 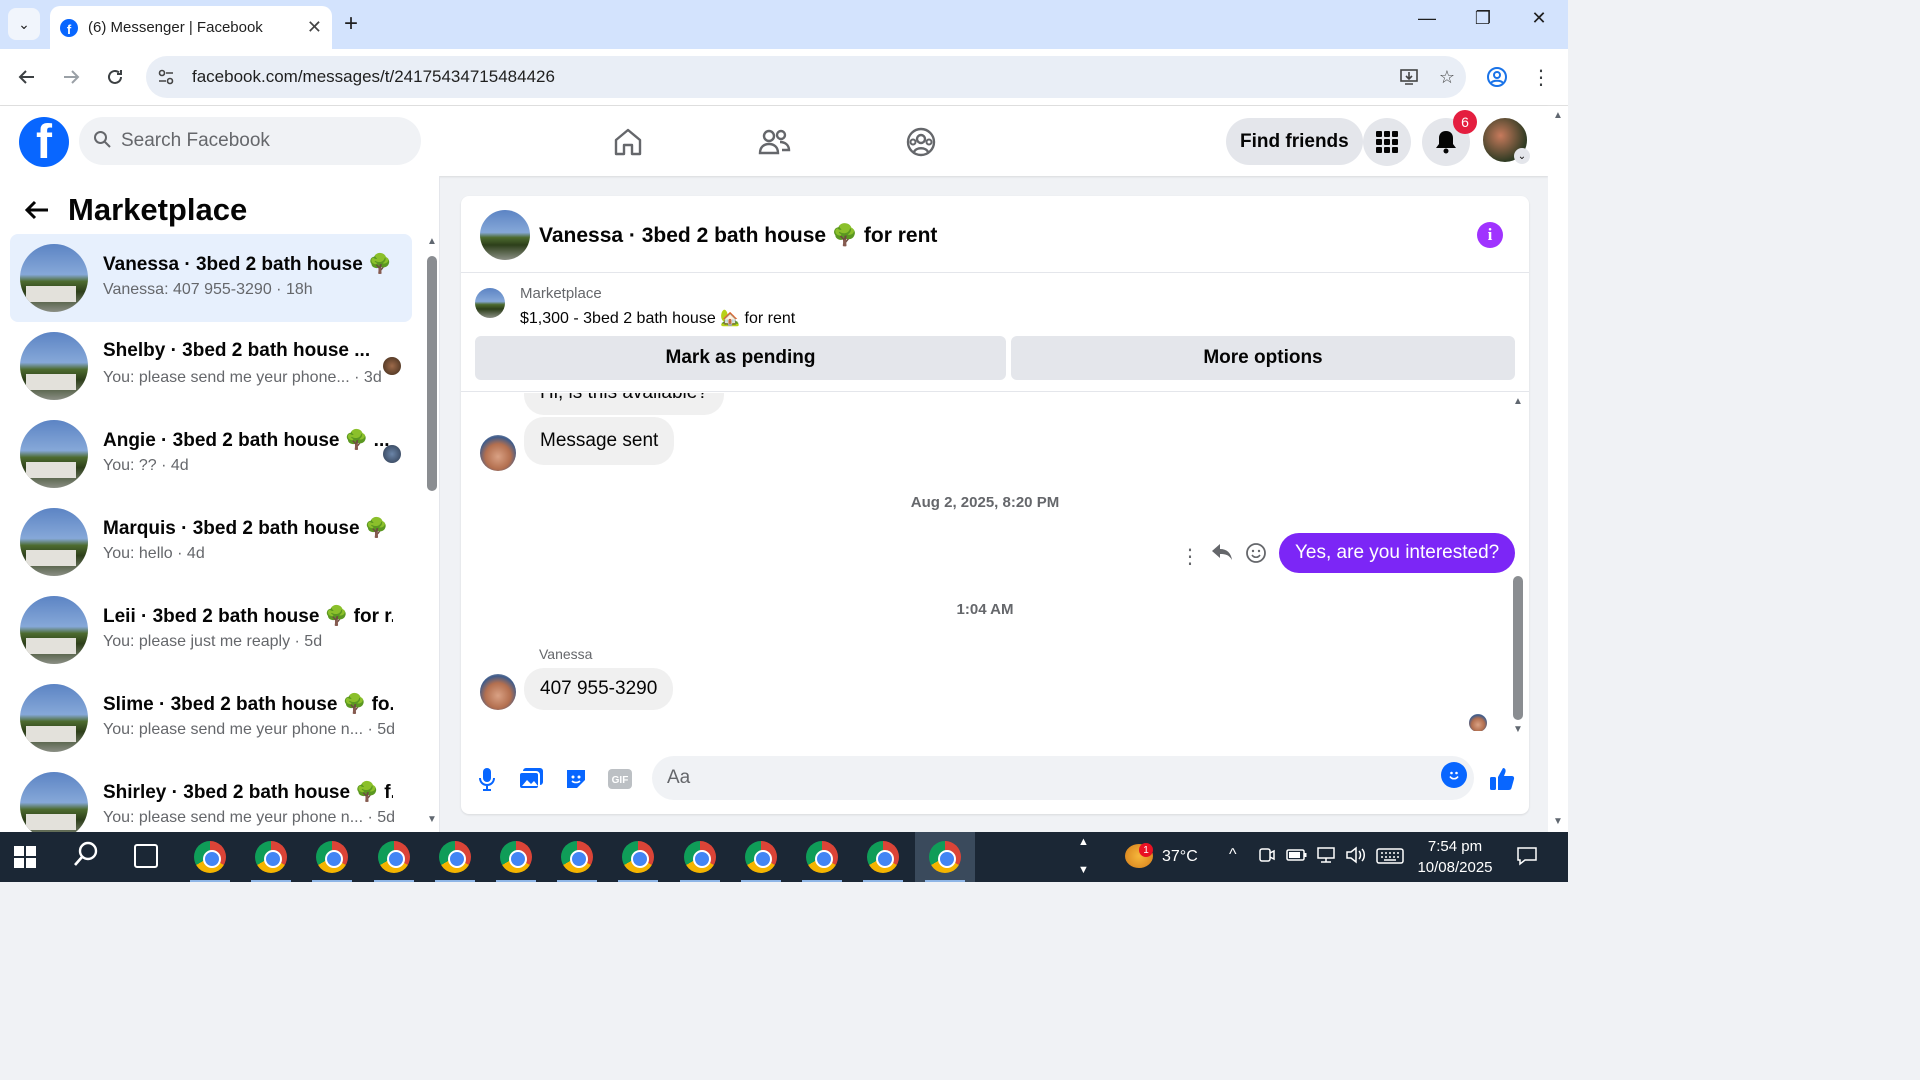 What do you see at coordinates (1294, 141) in the screenshot?
I see `find-friends-button: Find friends` at bounding box center [1294, 141].